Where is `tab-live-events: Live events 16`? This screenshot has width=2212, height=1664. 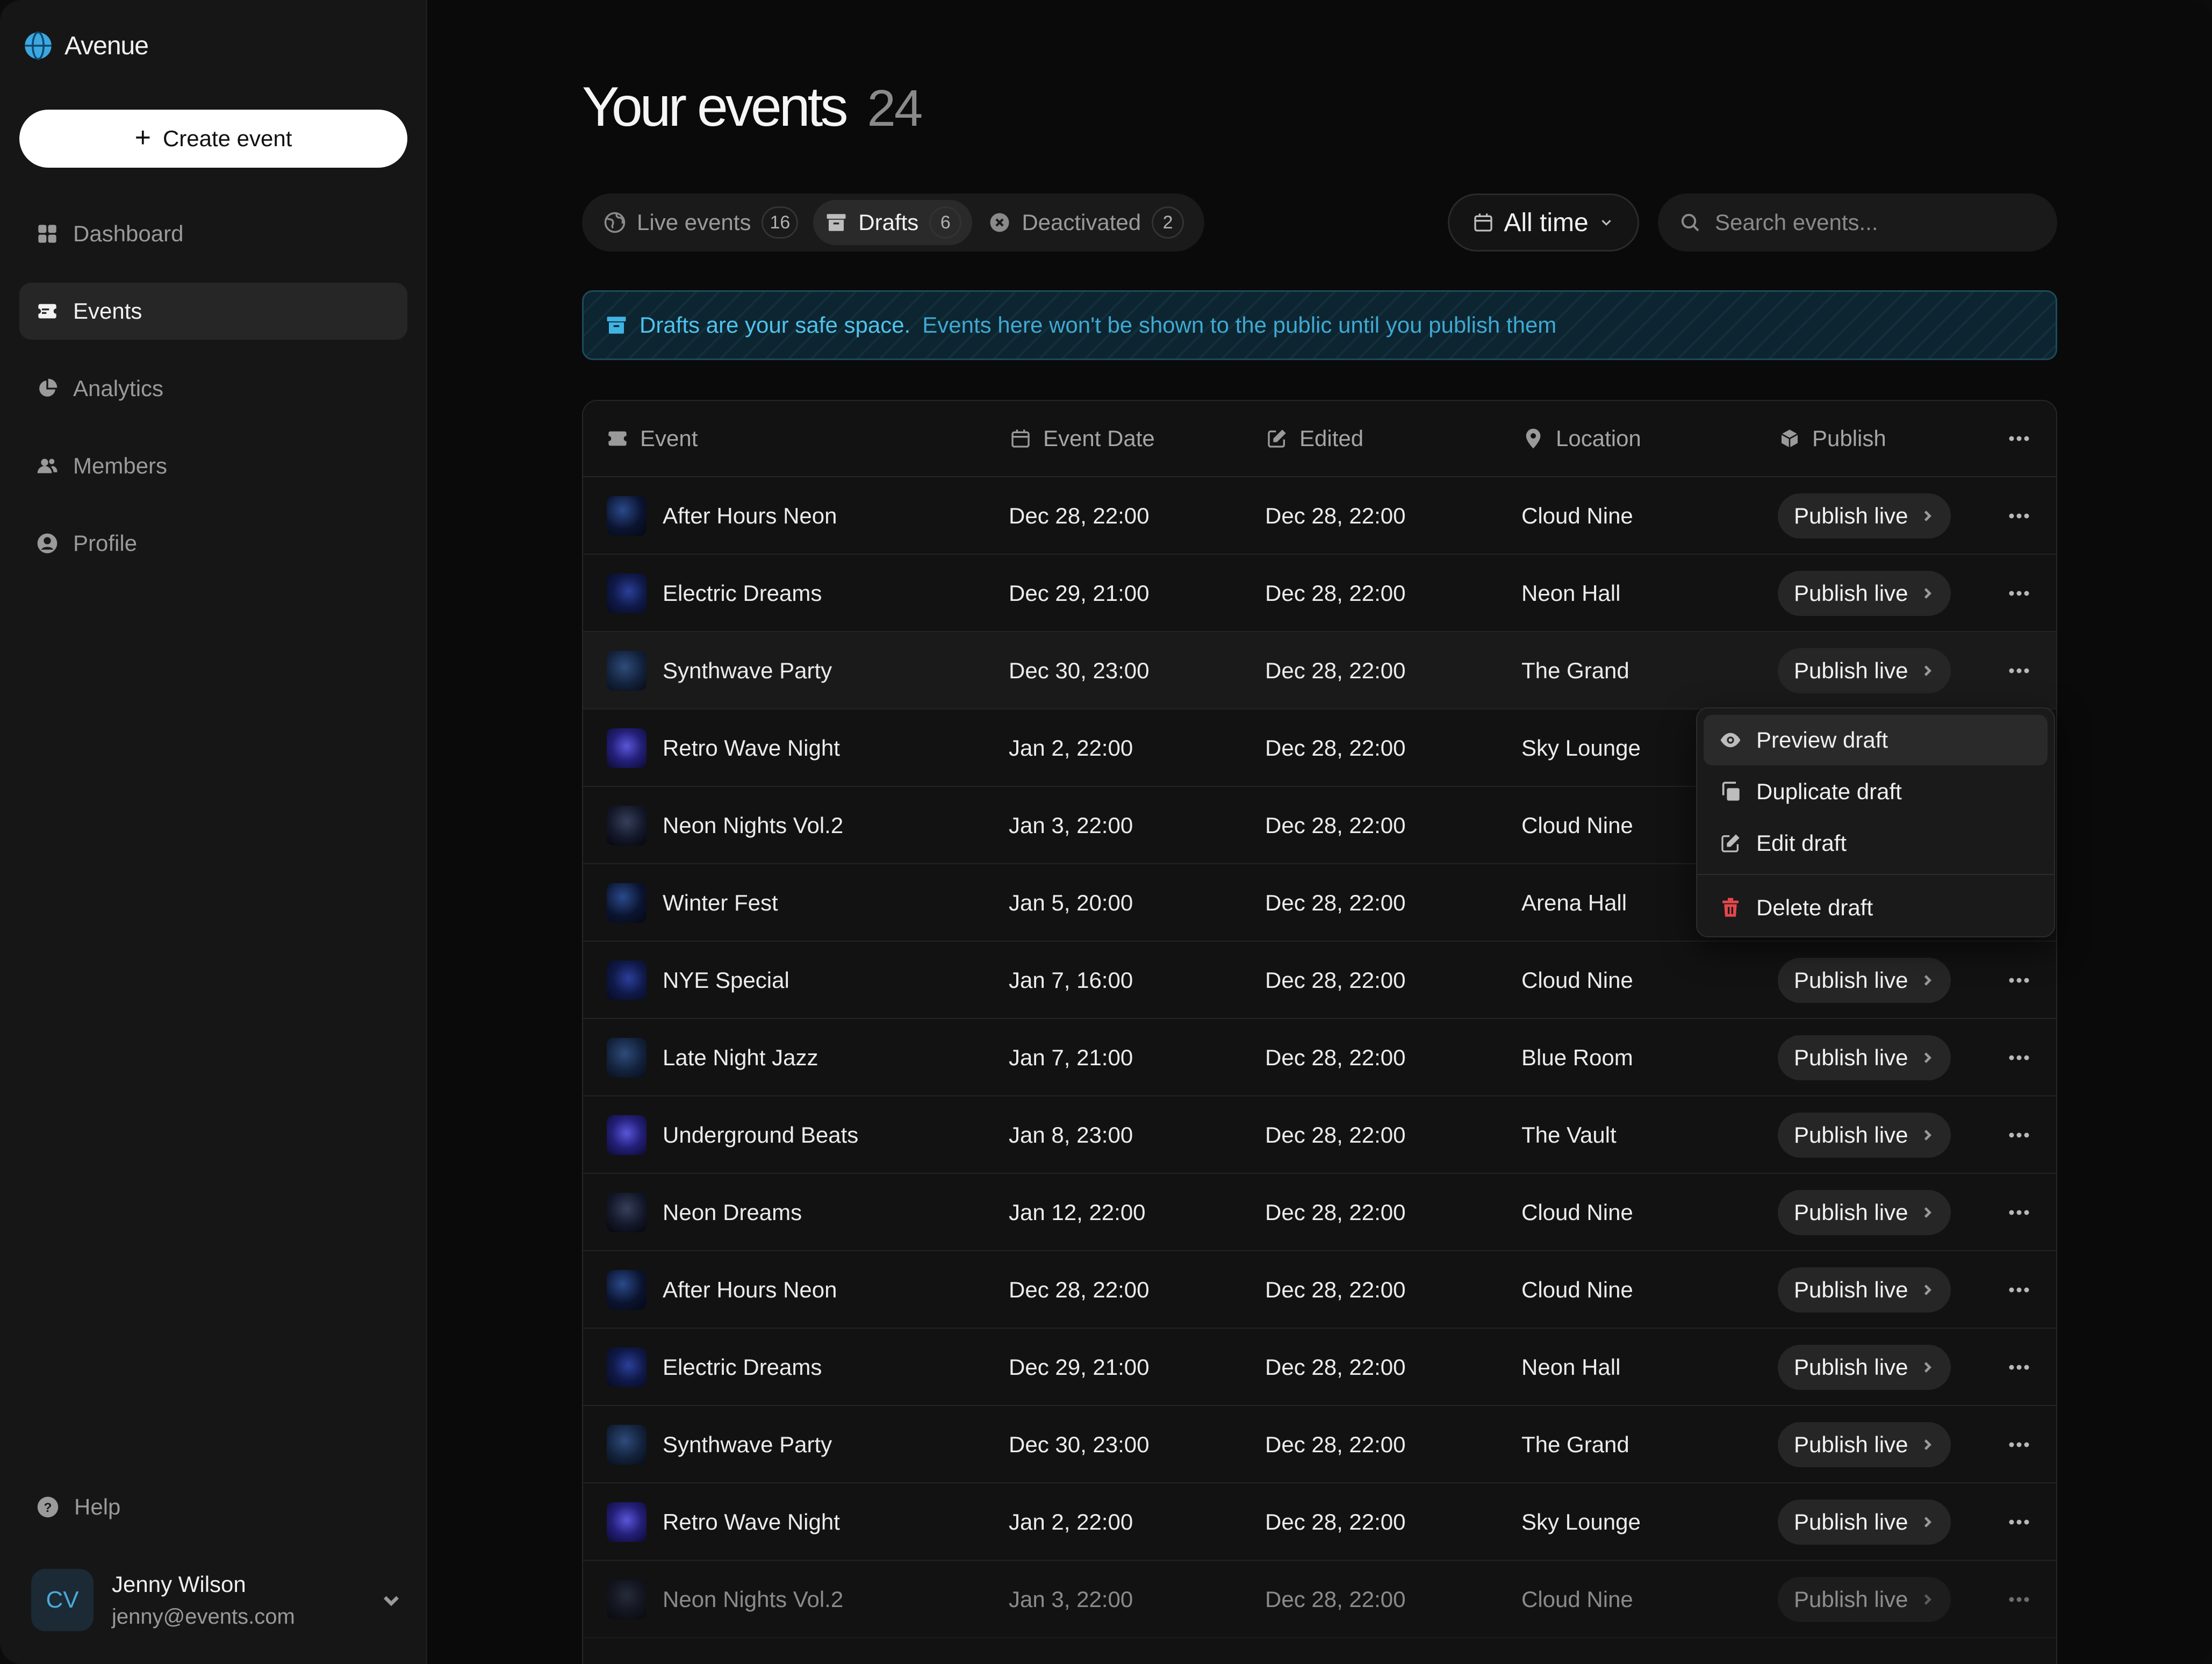 tab-live-events: Live events 16 is located at coordinates (700, 223).